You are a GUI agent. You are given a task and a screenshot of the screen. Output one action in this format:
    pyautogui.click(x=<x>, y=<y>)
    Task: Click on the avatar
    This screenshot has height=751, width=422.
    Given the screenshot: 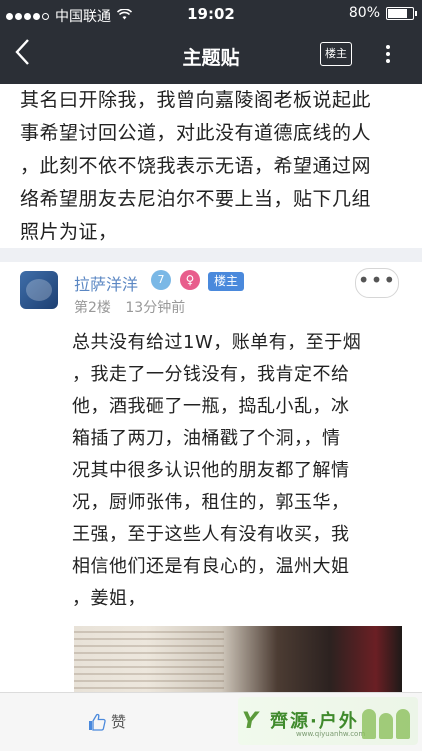 What is the action you would take?
    pyautogui.click(x=39, y=290)
    